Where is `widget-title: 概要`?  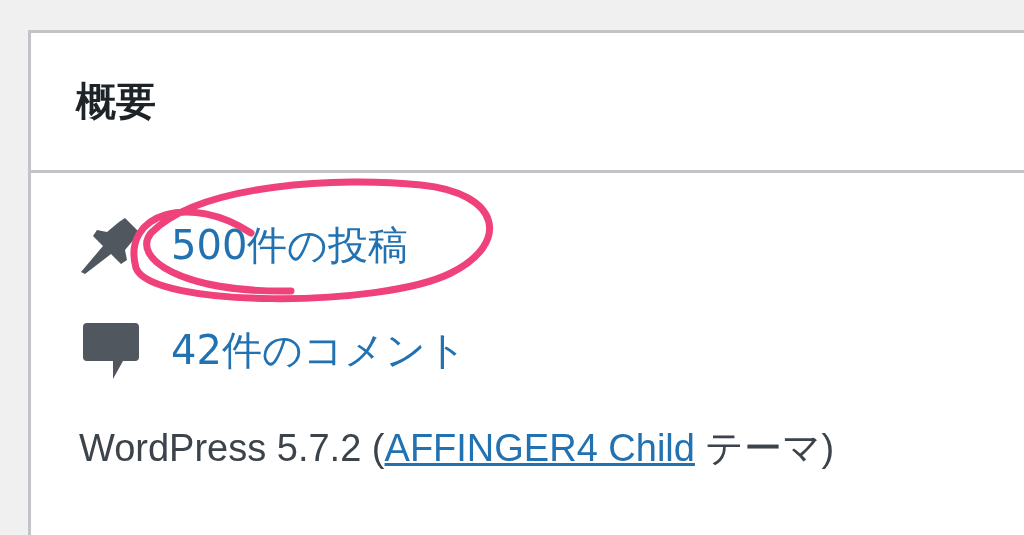 widget-title: 概要 is located at coordinates (116, 101).